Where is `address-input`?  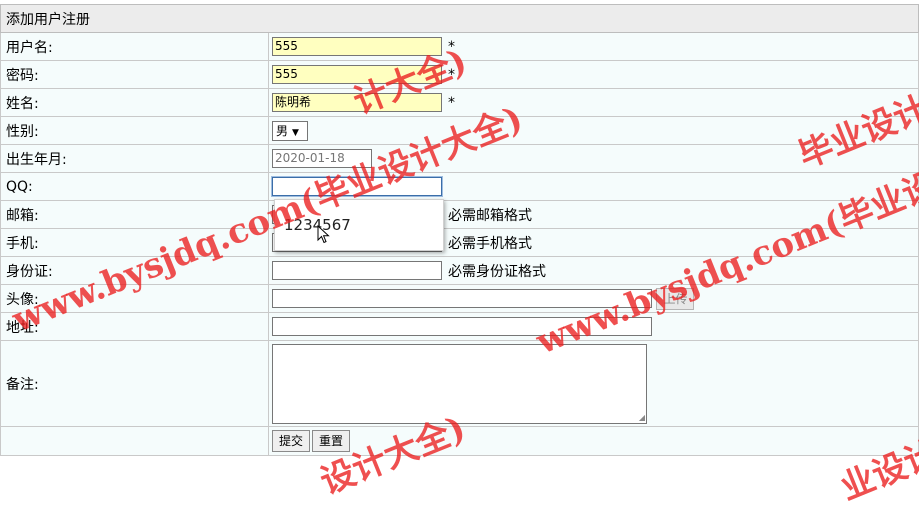
address-input is located at coordinates (462, 326).